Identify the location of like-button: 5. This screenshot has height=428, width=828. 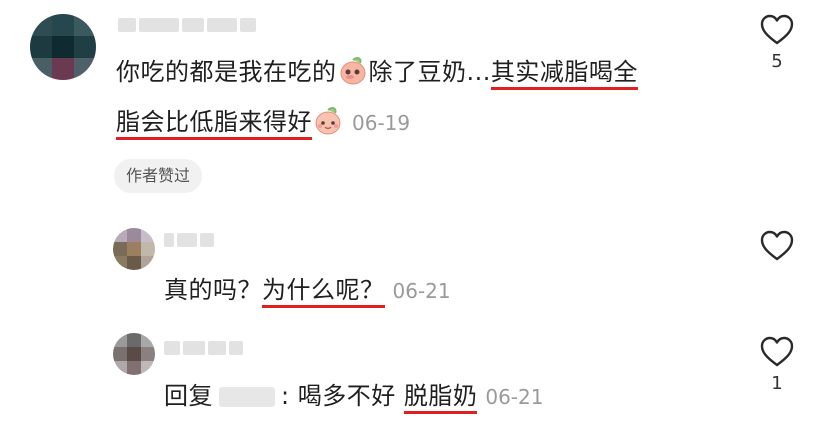
(777, 43).